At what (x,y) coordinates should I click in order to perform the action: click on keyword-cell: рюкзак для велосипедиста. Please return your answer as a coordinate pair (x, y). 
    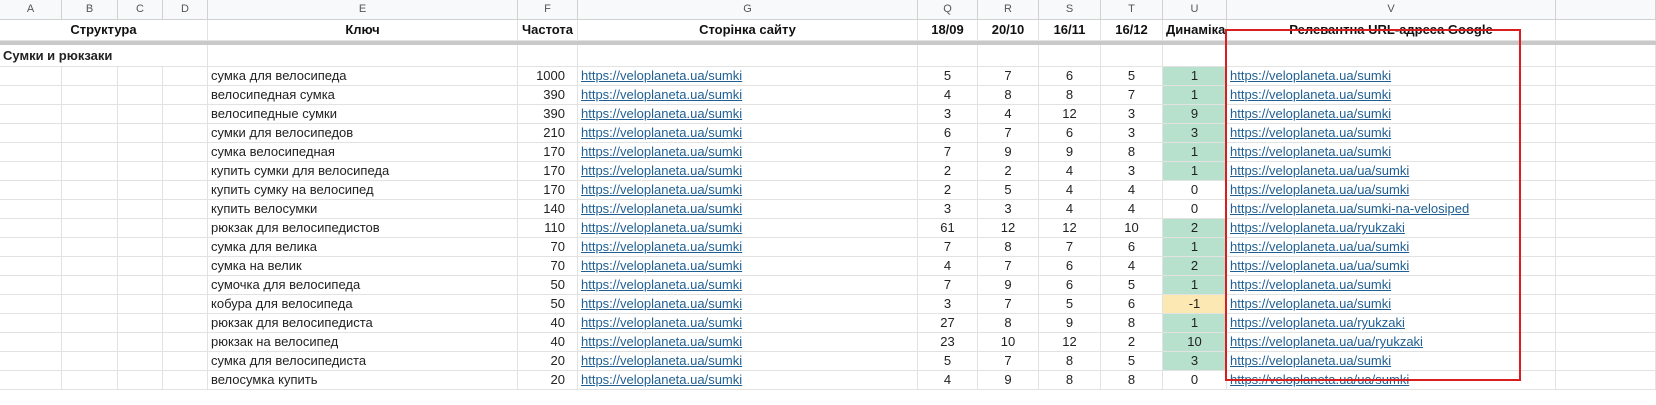
    Looking at the image, I should click on (363, 323).